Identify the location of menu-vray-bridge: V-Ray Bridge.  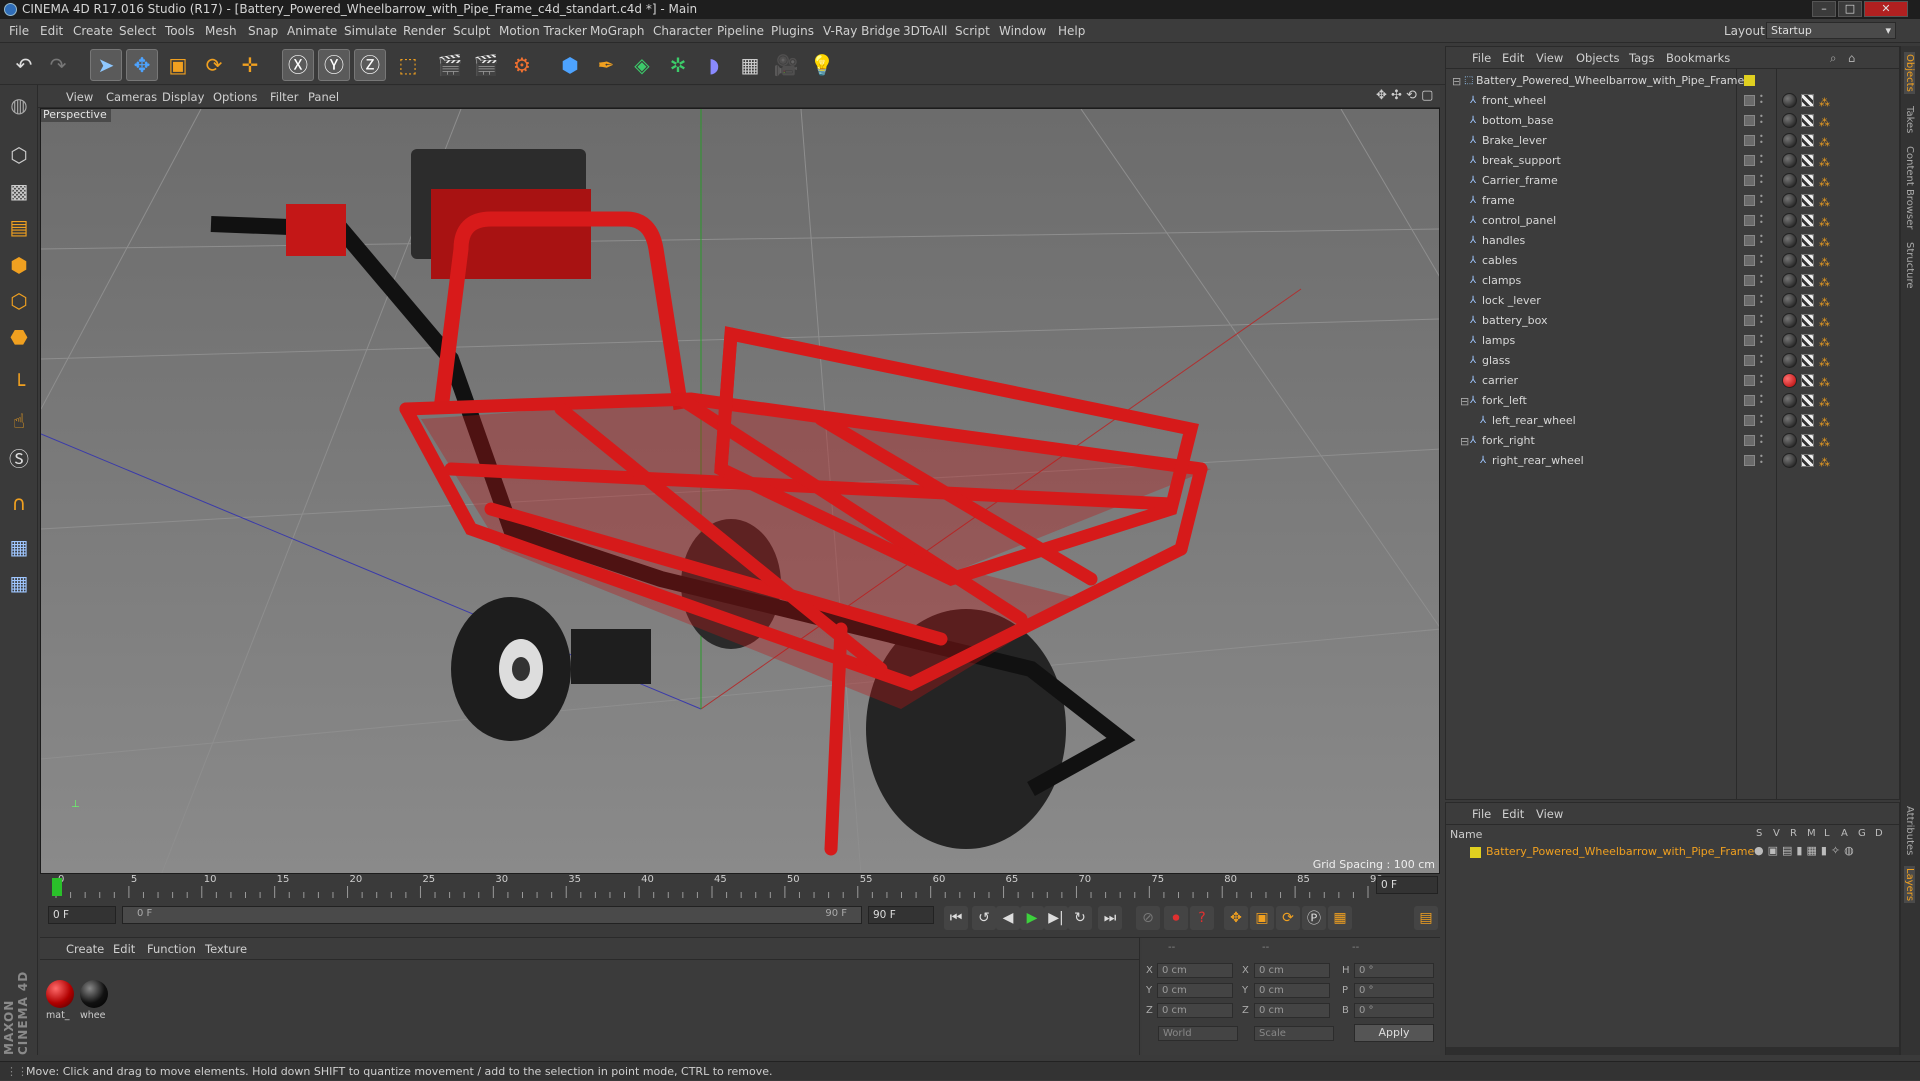
(861, 31).